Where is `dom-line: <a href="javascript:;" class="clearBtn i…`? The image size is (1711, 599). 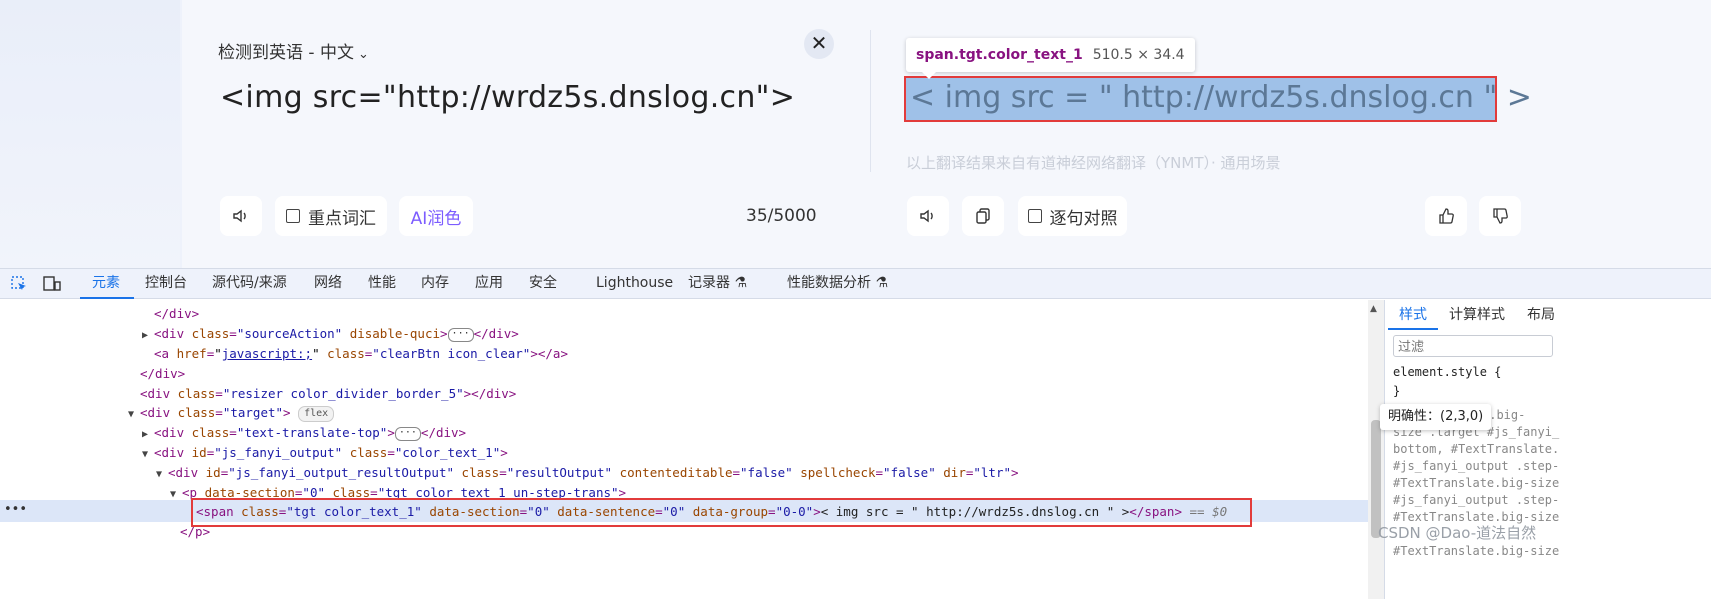
dom-line: <a href="javascript:;" class="clearBtn i… is located at coordinates (361, 354).